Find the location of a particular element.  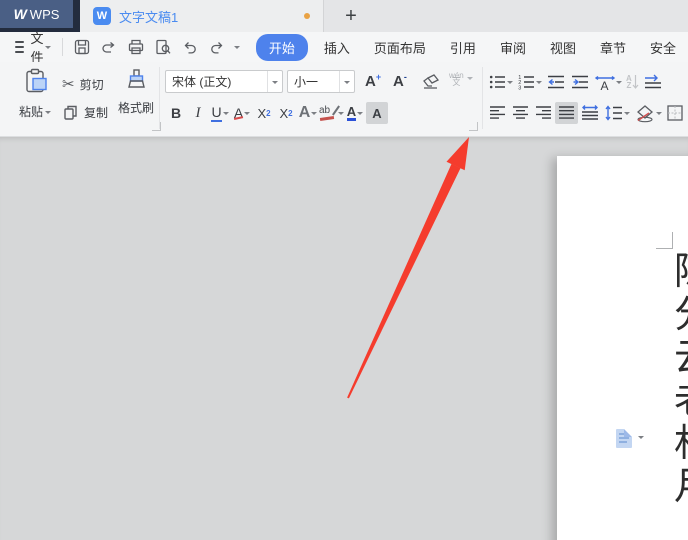

border-icon is located at coordinates (675, 113).